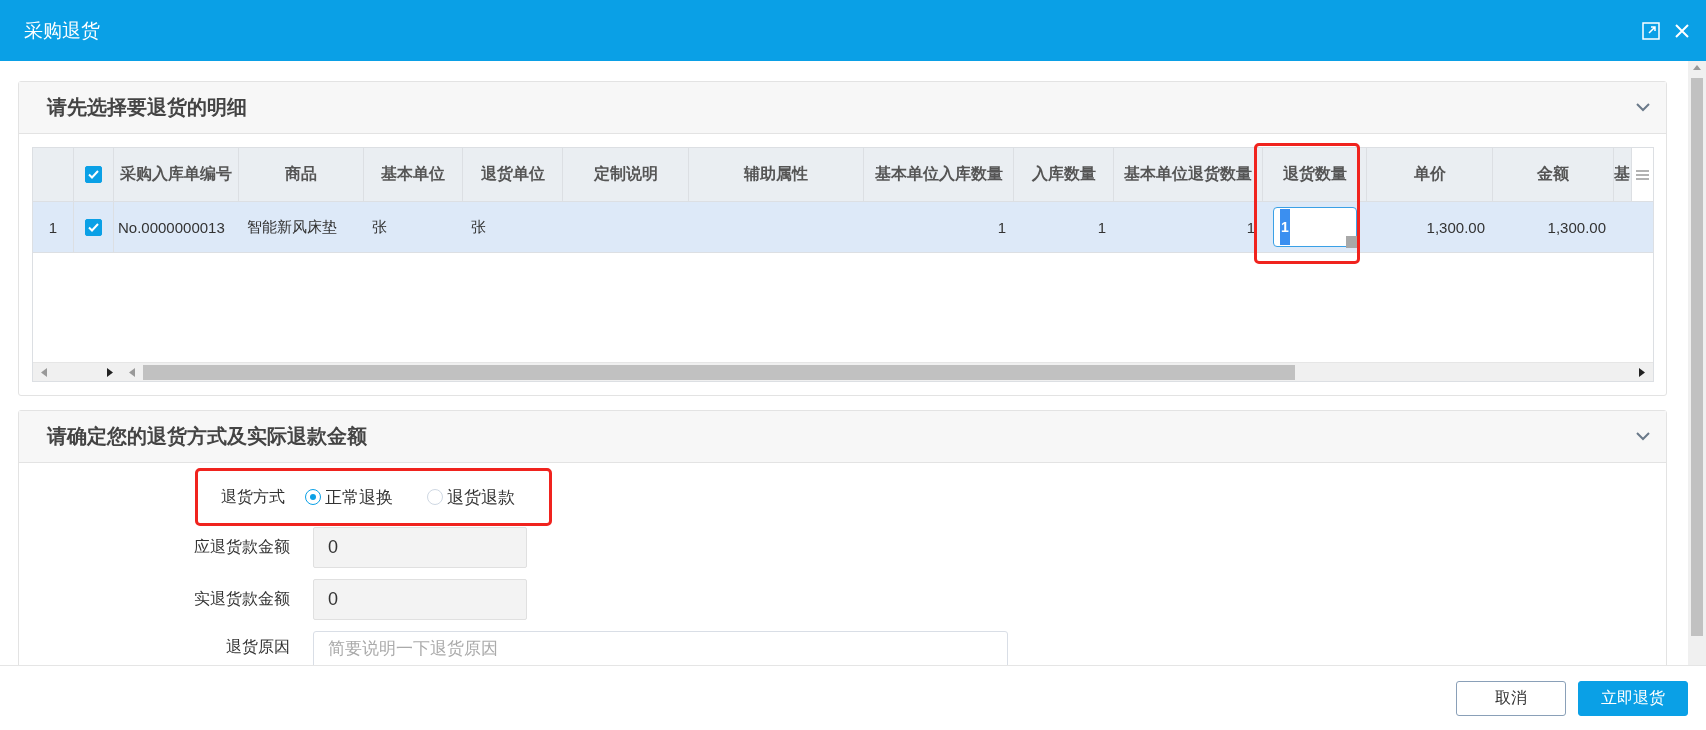  What do you see at coordinates (1651, 30) in the screenshot?
I see `maximize-icon` at bounding box center [1651, 30].